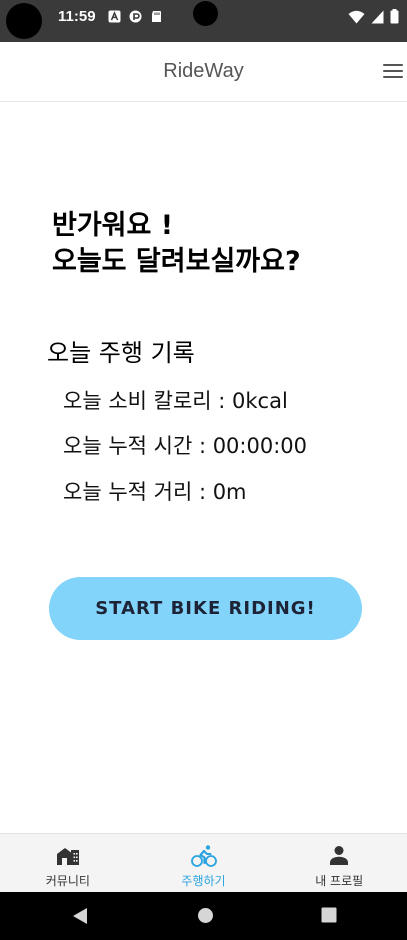 Image resolution: width=407 pixels, height=940 pixels. I want to click on nav-item-ride: 주행하기, so click(204, 863).